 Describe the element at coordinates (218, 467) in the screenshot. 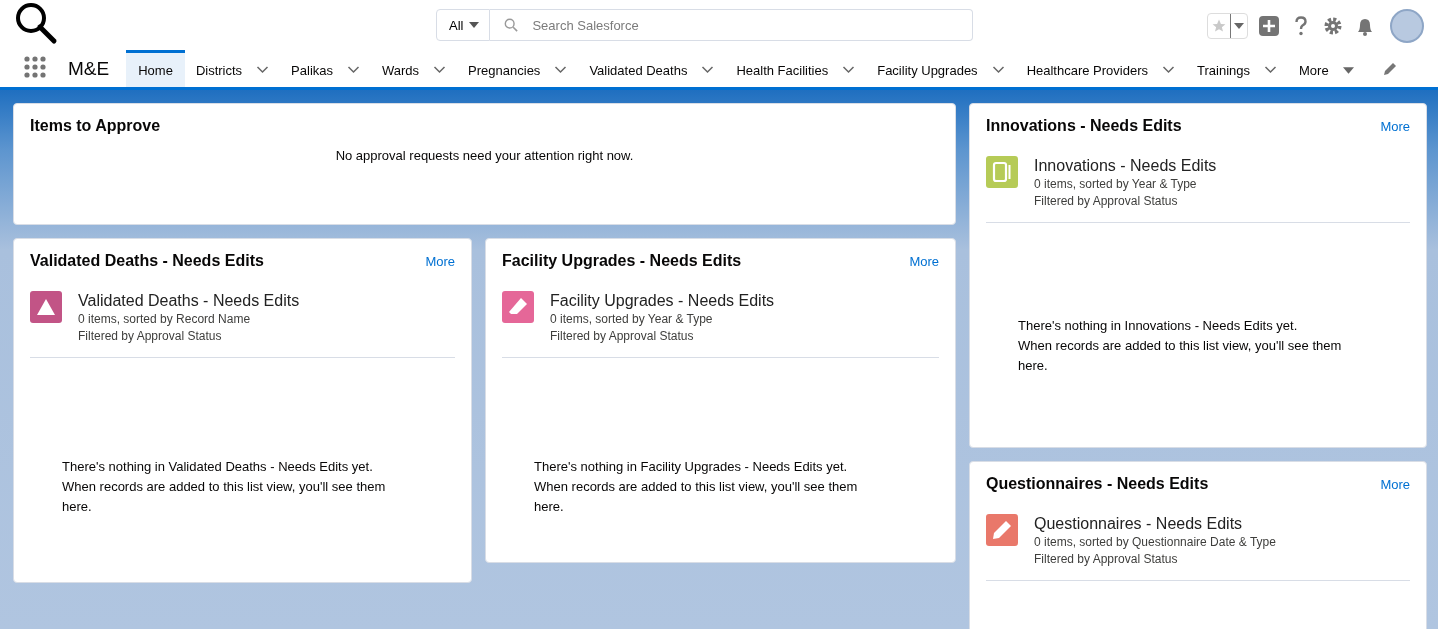

I see `empty-state-message: There's nothing in Validated Deaths - Needs Edits yet.` at that location.